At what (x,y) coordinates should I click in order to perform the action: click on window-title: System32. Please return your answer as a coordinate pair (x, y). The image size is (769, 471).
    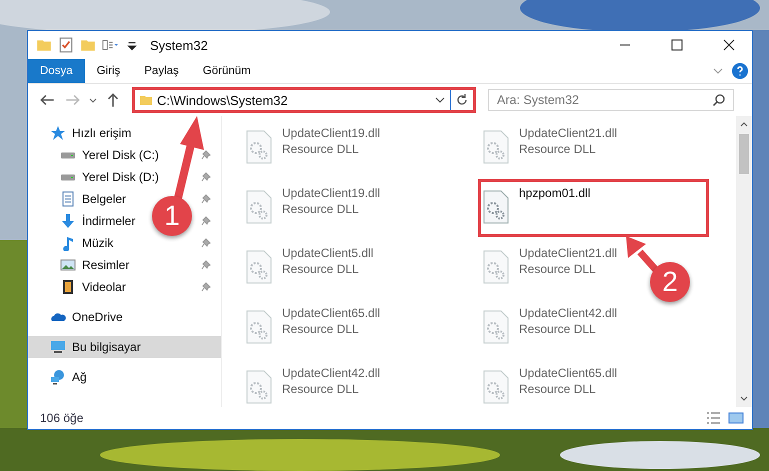
    Looking at the image, I should click on (179, 45).